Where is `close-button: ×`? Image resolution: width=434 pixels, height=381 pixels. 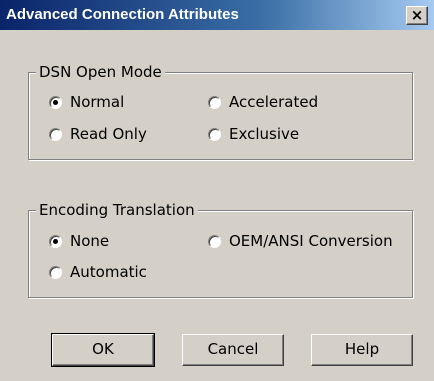 close-button: × is located at coordinates (417, 15).